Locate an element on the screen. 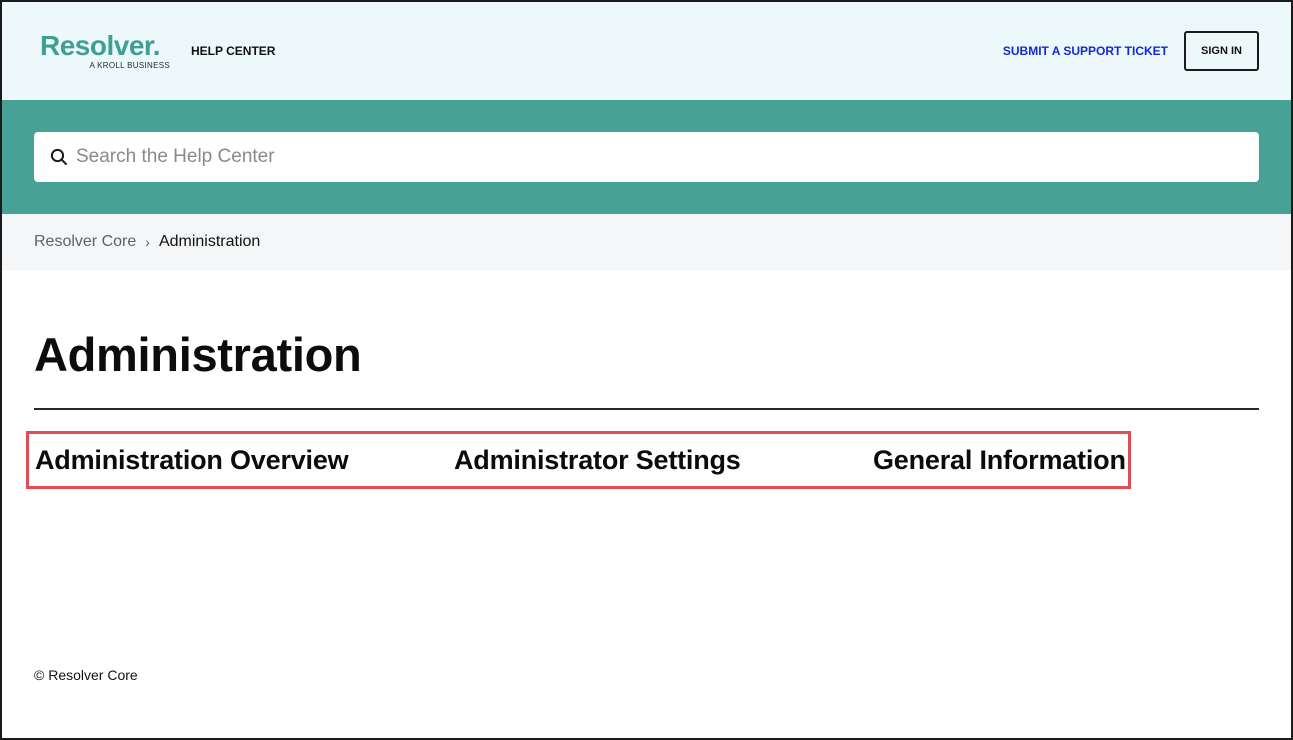  resolver-logo: Resolver. A KROLL BUSINESS is located at coordinates (106, 52).